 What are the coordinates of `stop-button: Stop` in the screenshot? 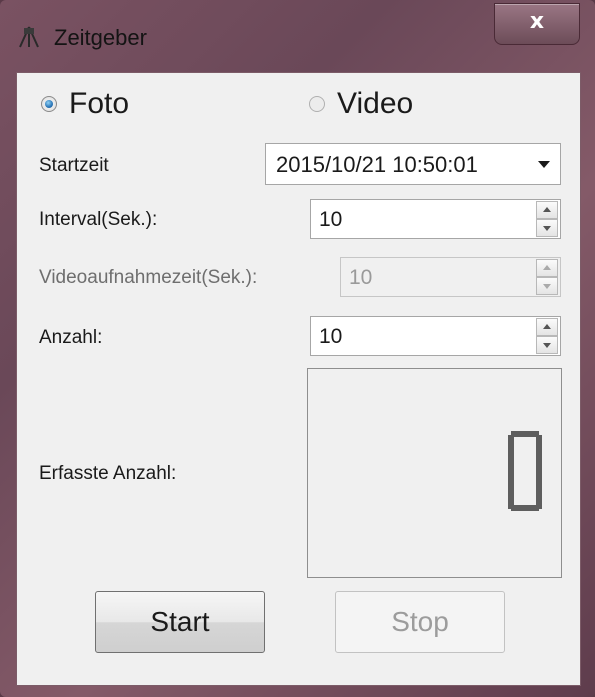 It's located at (420, 622).